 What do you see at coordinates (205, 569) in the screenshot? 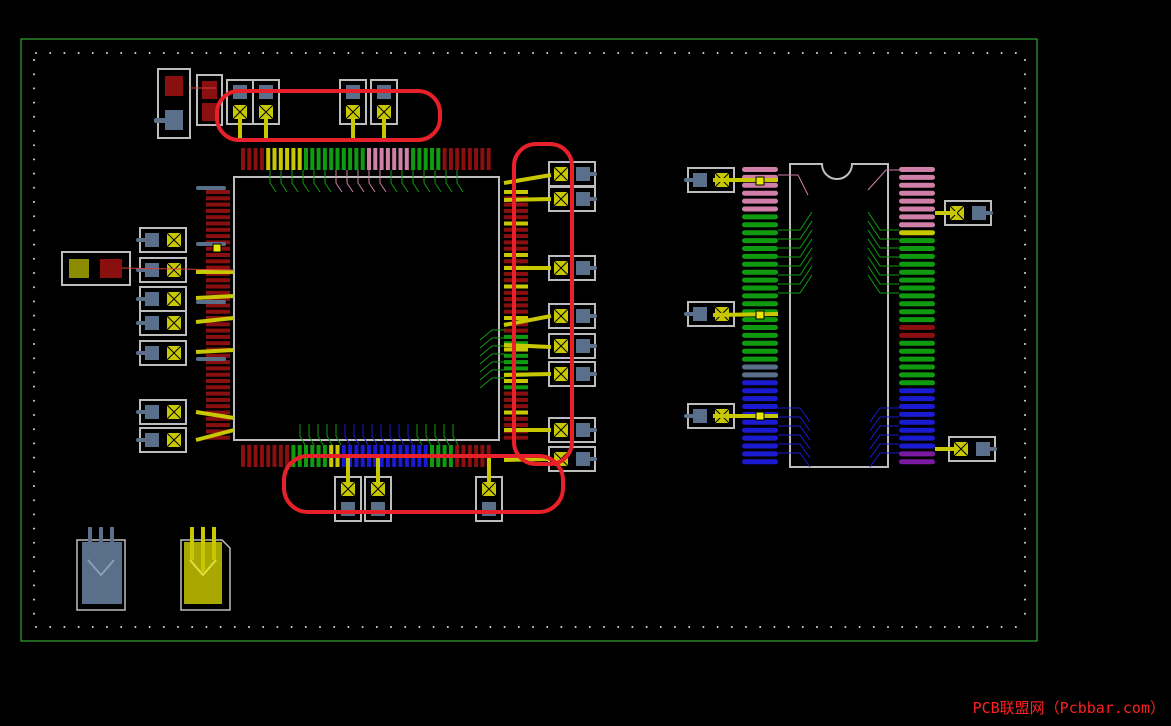
I see `to92-yellow` at bounding box center [205, 569].